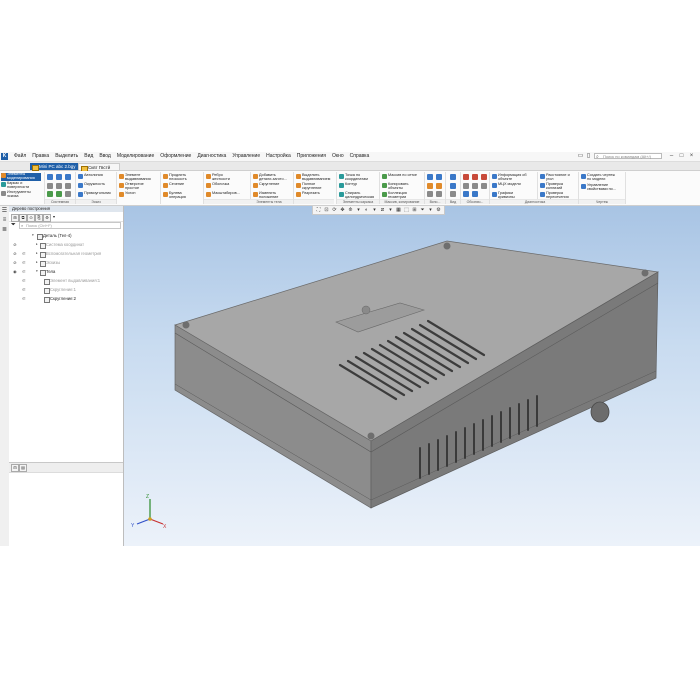 The width and height of the screenshot is (700, 700). What do you see at coordinates (506, 185) in the screenshot?
I see `mass-properties-button: МЦХ модели` at bounding box center [506, 185].